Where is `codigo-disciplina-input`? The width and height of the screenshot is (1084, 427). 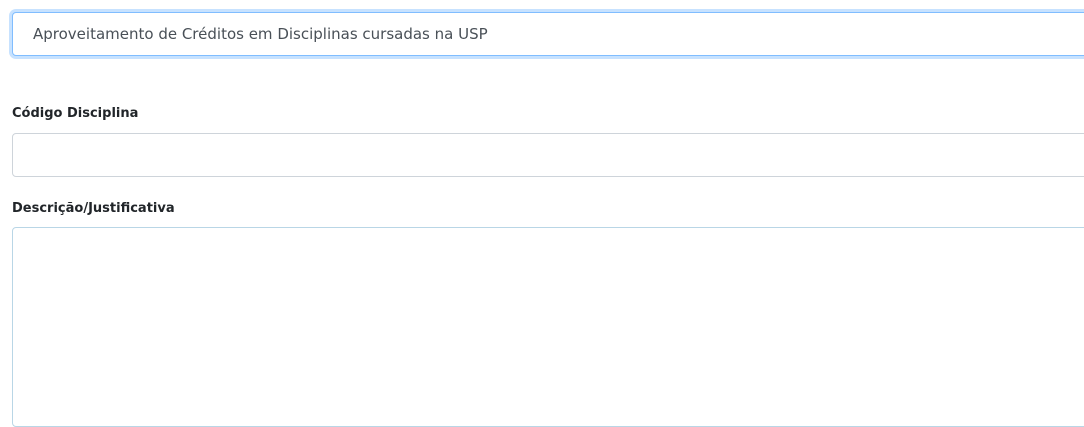 codigo-disciplina-input is located at coordinates (548, 155).